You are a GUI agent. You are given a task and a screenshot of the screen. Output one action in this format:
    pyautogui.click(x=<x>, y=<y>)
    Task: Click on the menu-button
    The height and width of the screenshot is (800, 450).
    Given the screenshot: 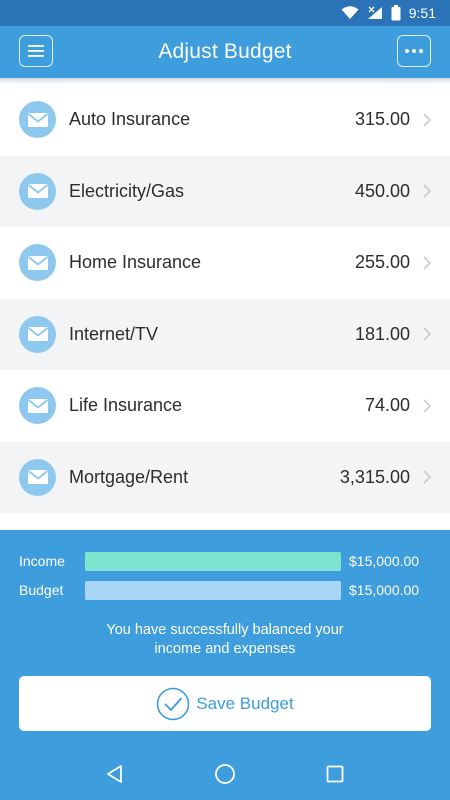 What is the action you would take?
    pyautogui.click(x=36, y=51)
    